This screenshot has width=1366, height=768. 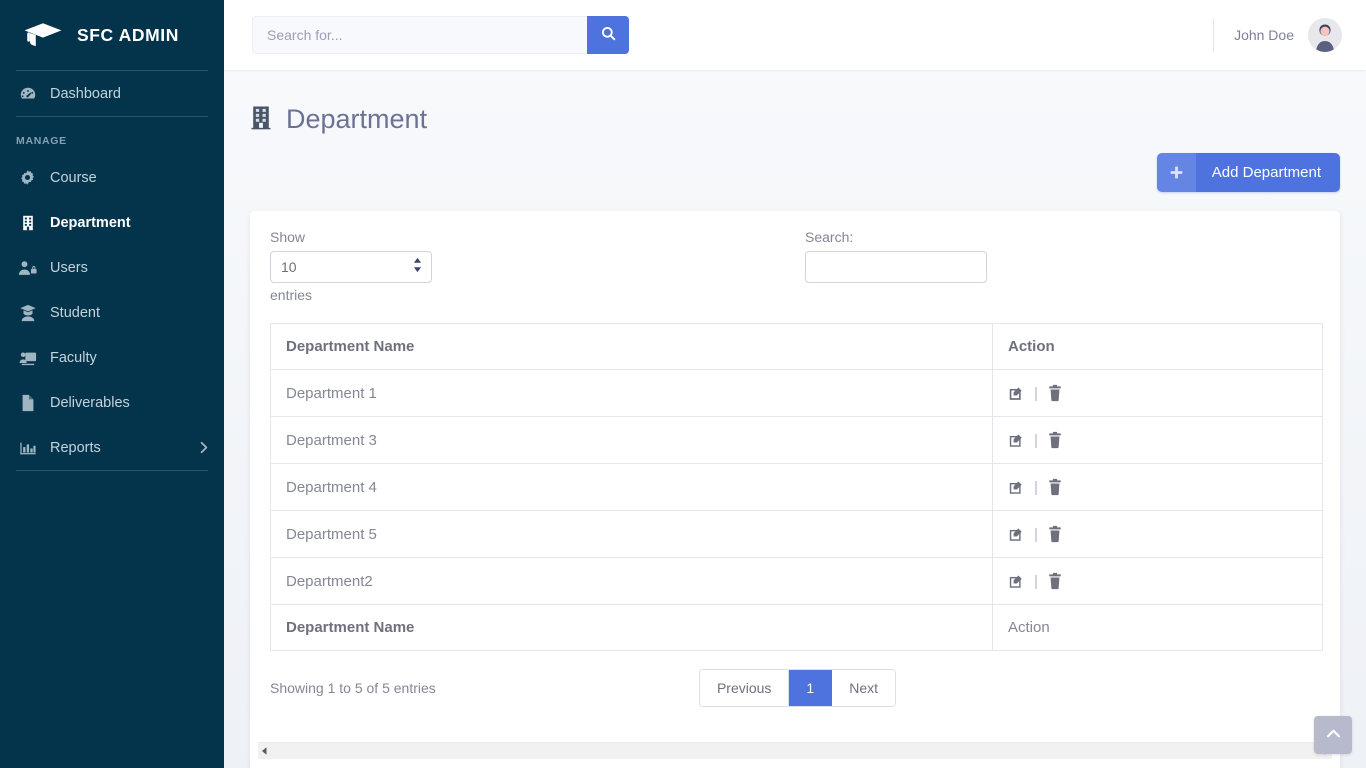 What do you see at coordinates (863, 688) in the screenshot?
I see `pagination-next: Next` at bounding box center [863, 688].